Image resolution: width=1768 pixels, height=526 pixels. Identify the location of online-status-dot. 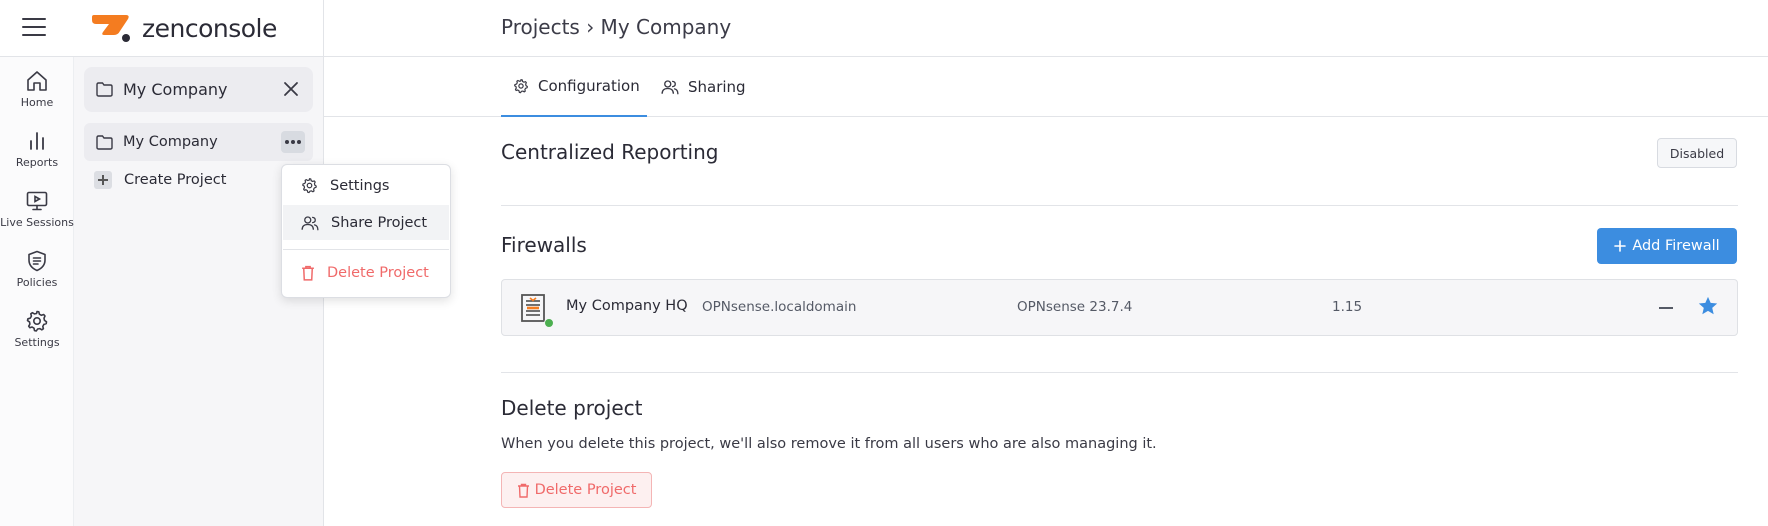
(549, 323).